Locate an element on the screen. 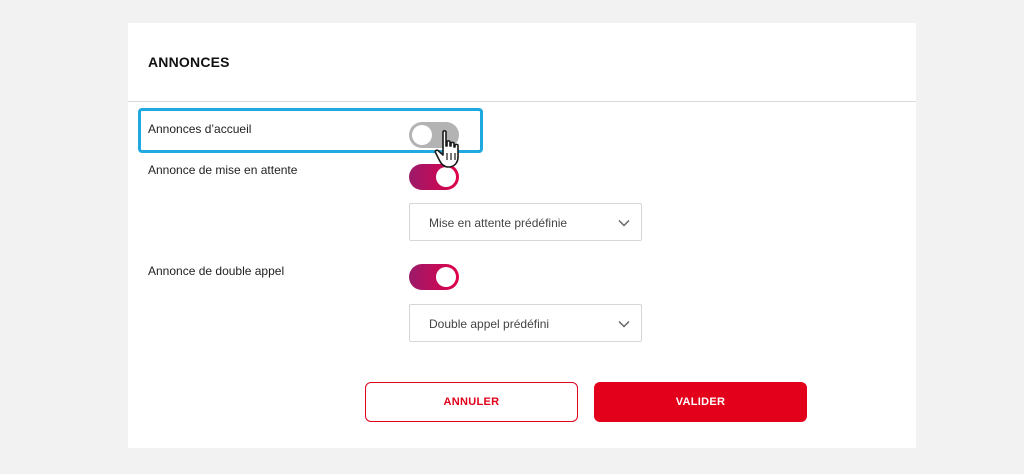  panel-title: ANNONCES is located at coordinates (189, 62).